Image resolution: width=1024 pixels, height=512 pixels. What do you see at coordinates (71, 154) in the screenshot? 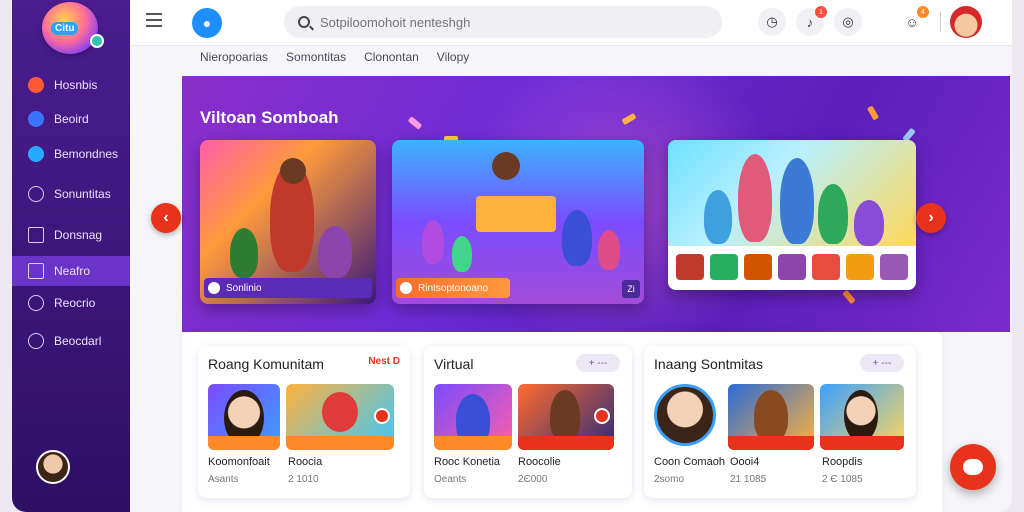
I see `sidebar-item-members: Bemondnes` at bounding box center [71, 154].